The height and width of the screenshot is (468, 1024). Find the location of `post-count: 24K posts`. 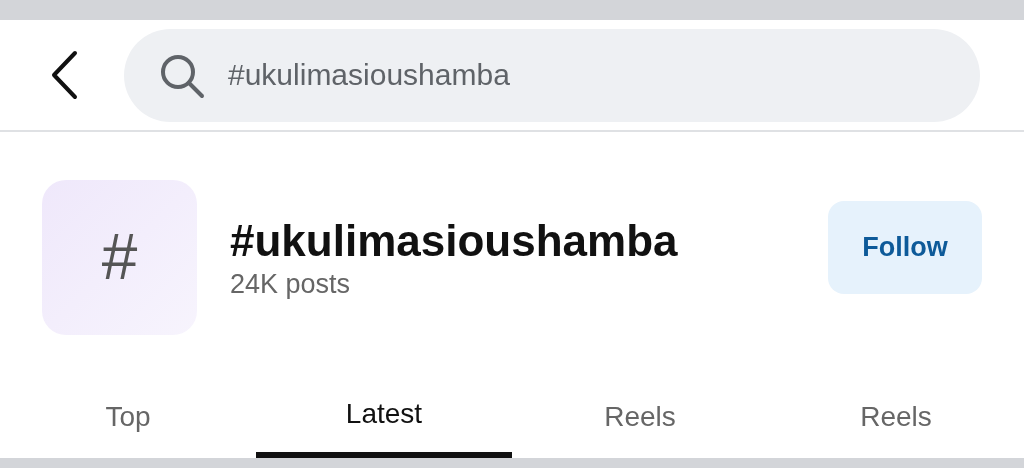

post-count: 24K posts is located at coordinates (291, 284).